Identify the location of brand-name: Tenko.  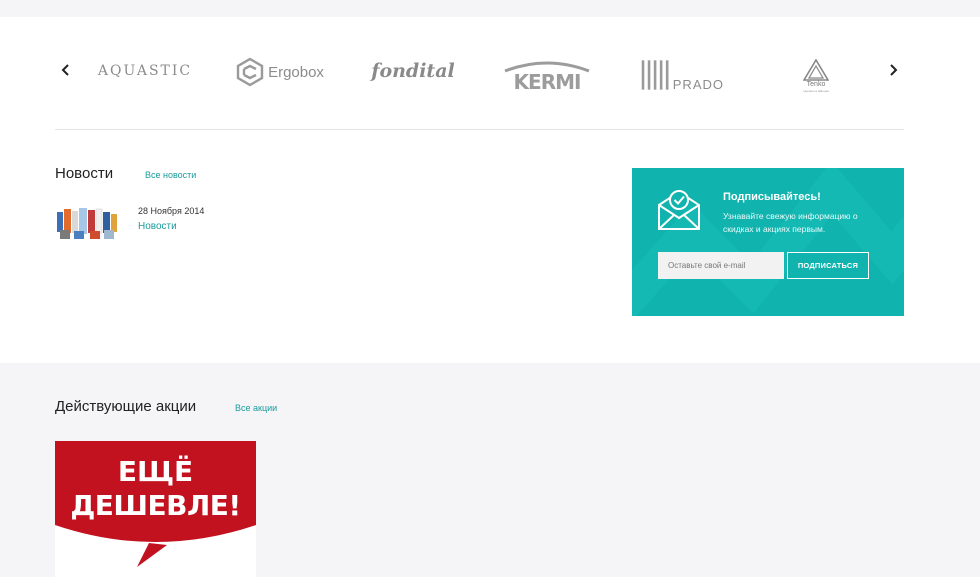
(816, 84).